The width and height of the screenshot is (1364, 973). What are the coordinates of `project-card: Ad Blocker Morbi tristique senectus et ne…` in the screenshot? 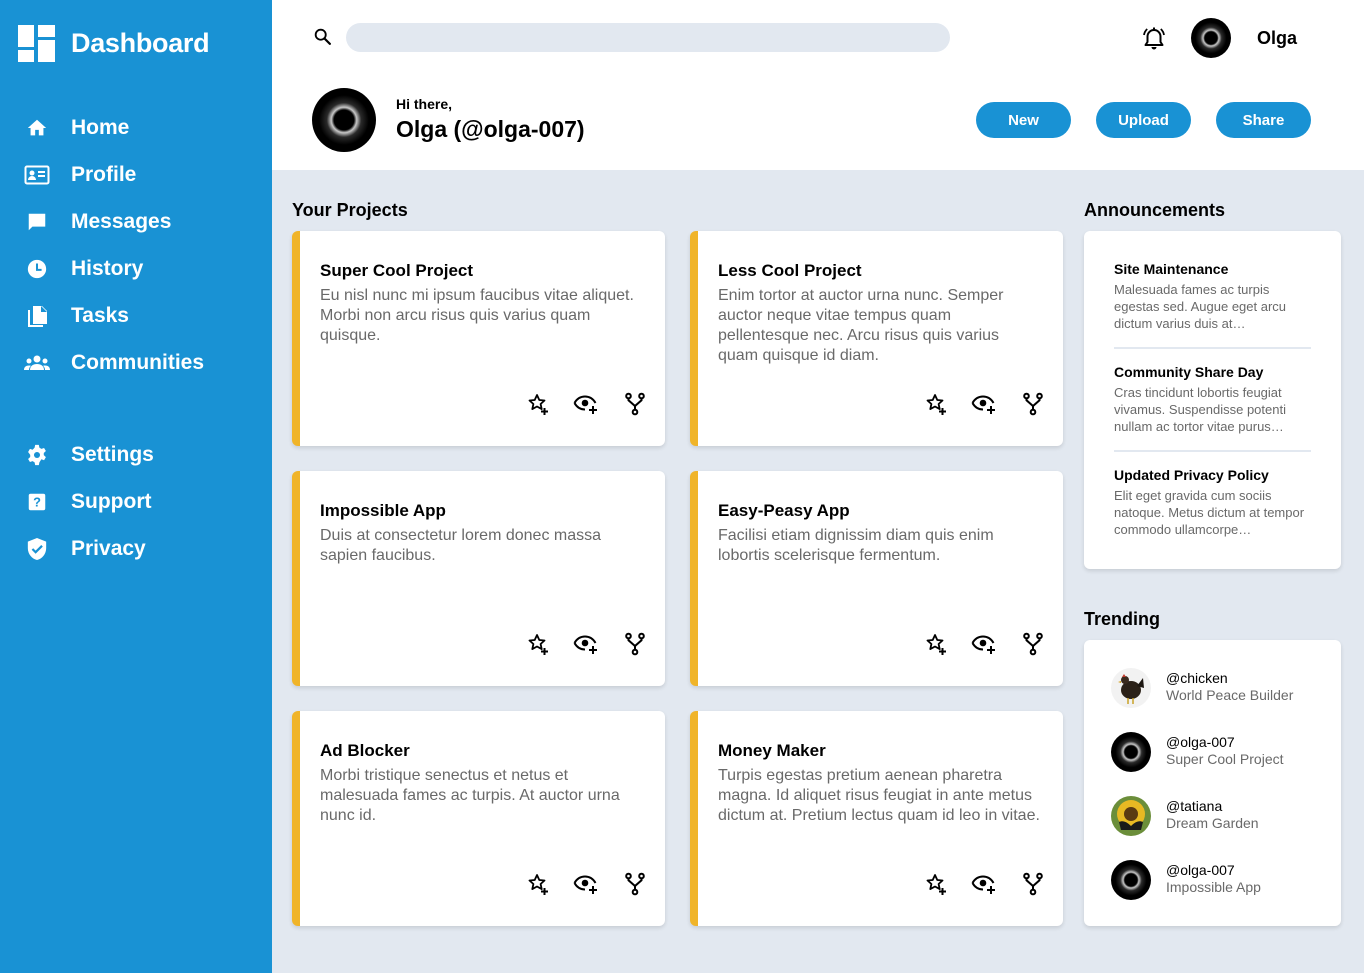 It's located at (478, 818).